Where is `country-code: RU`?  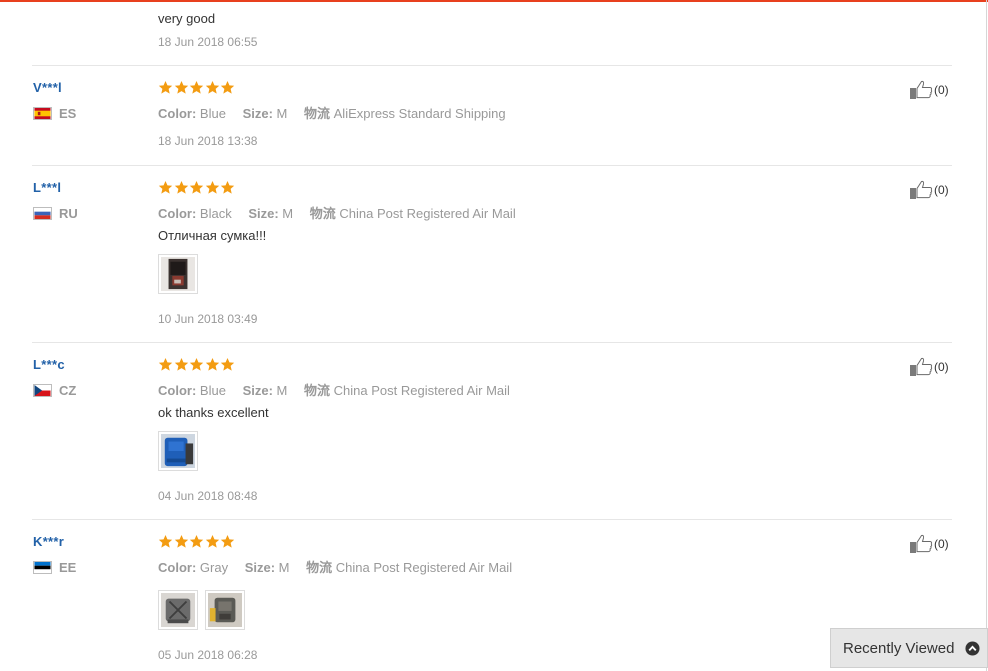 country-code: RU is located at coordinates (68, 213).